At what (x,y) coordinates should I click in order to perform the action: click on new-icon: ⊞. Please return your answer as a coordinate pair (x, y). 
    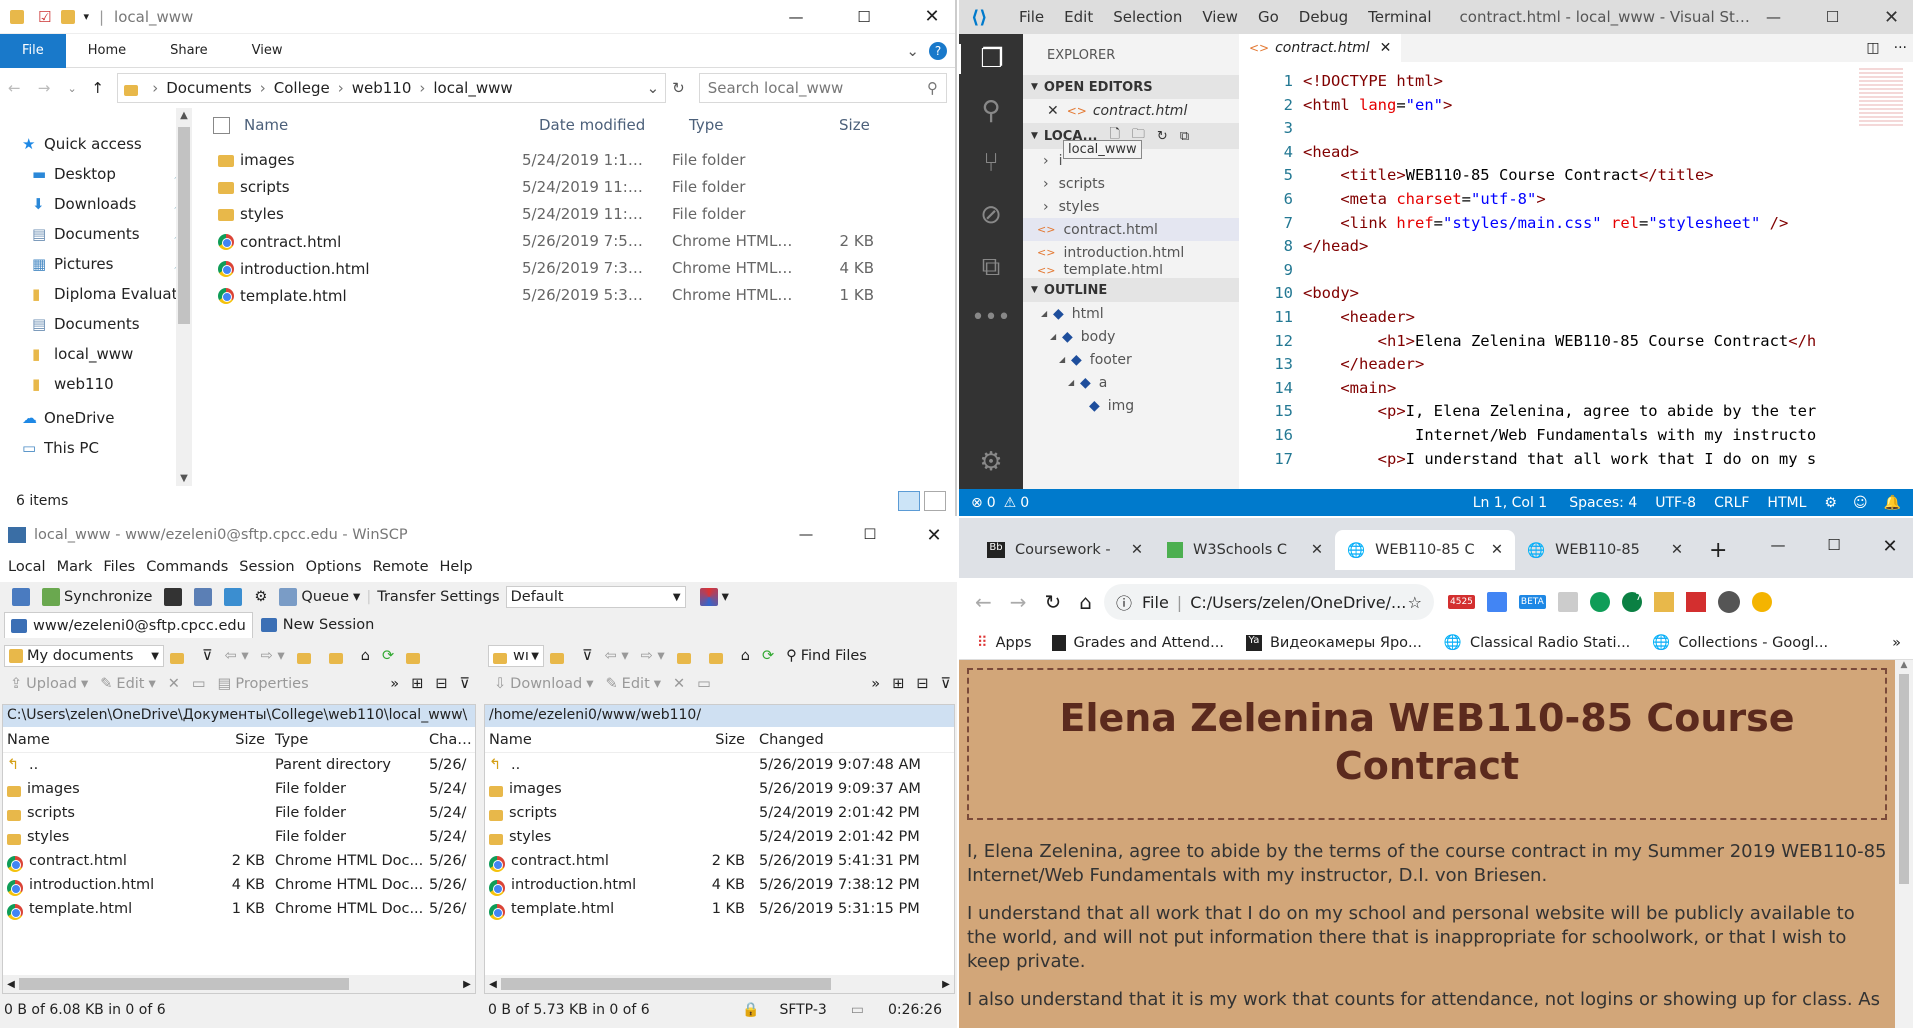
    Looking at the image, I should click on (417, 684).